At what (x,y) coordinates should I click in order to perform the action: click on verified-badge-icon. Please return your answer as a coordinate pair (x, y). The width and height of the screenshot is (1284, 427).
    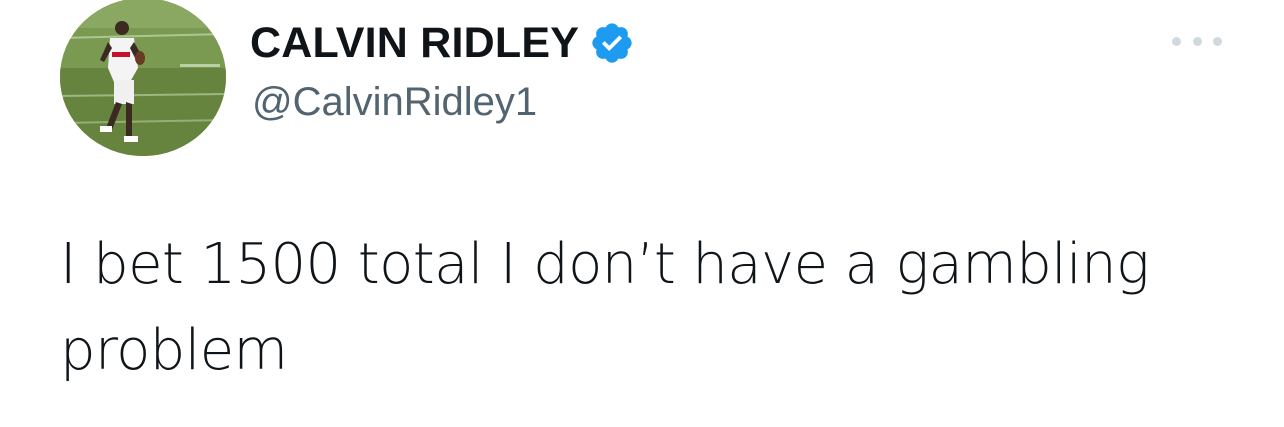
    Looking at the image, I should click on (612, 43).